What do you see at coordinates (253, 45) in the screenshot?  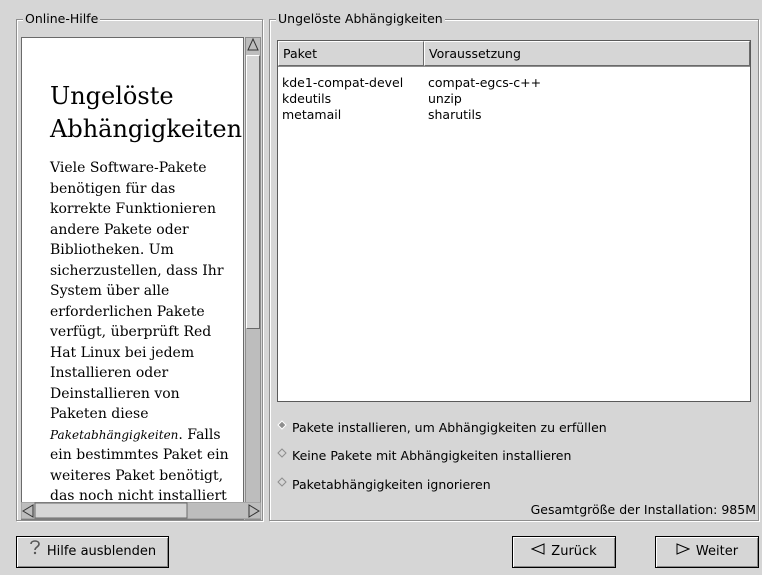 I see `scroll-up-icon` at bounding box center [253, 45].